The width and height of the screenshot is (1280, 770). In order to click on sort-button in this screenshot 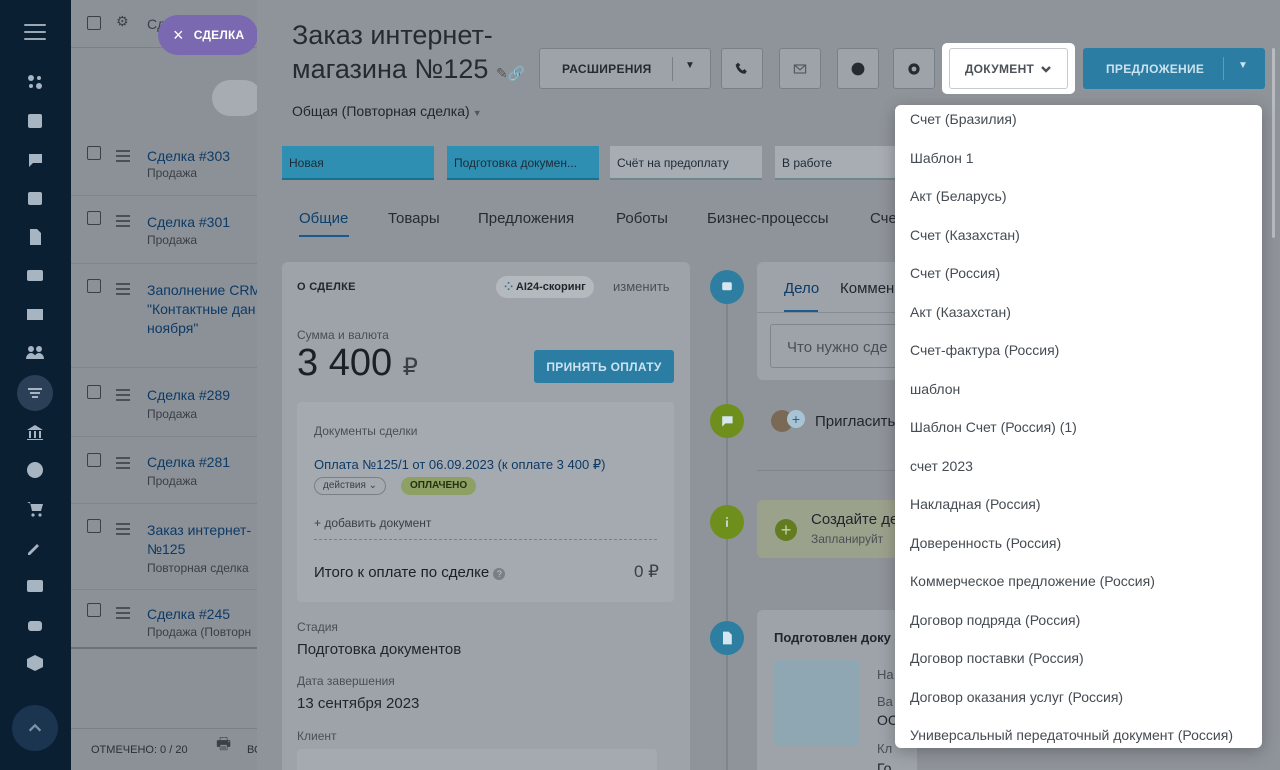, I will do `click(237, 98)`.